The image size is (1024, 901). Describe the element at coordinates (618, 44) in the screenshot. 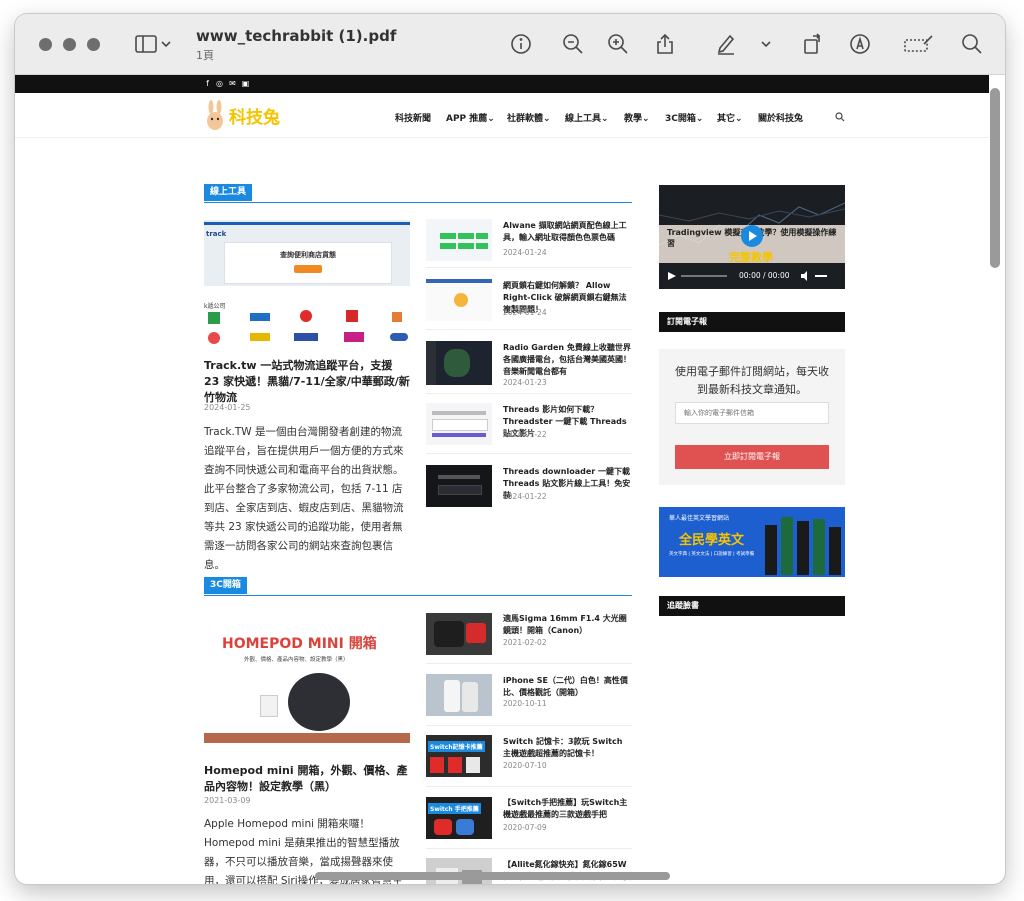

I see `zoom-in-icon` at that location.